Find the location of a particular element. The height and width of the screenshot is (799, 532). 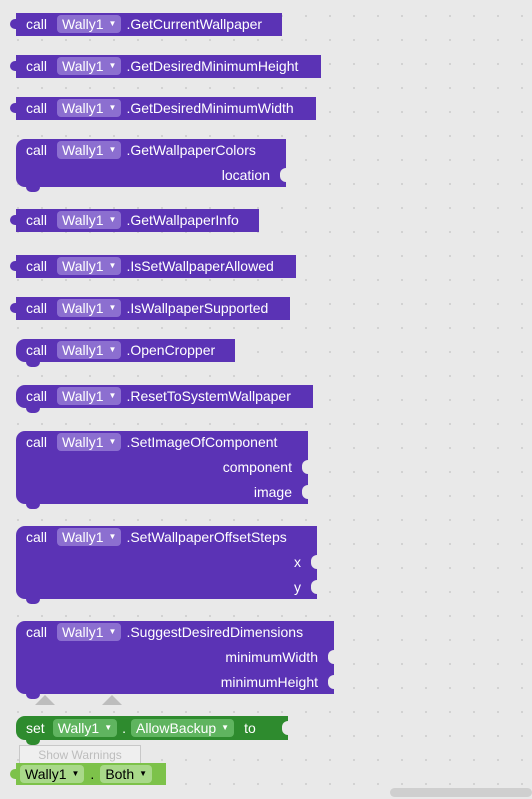

value-socket is located at coordinates (285, 728).